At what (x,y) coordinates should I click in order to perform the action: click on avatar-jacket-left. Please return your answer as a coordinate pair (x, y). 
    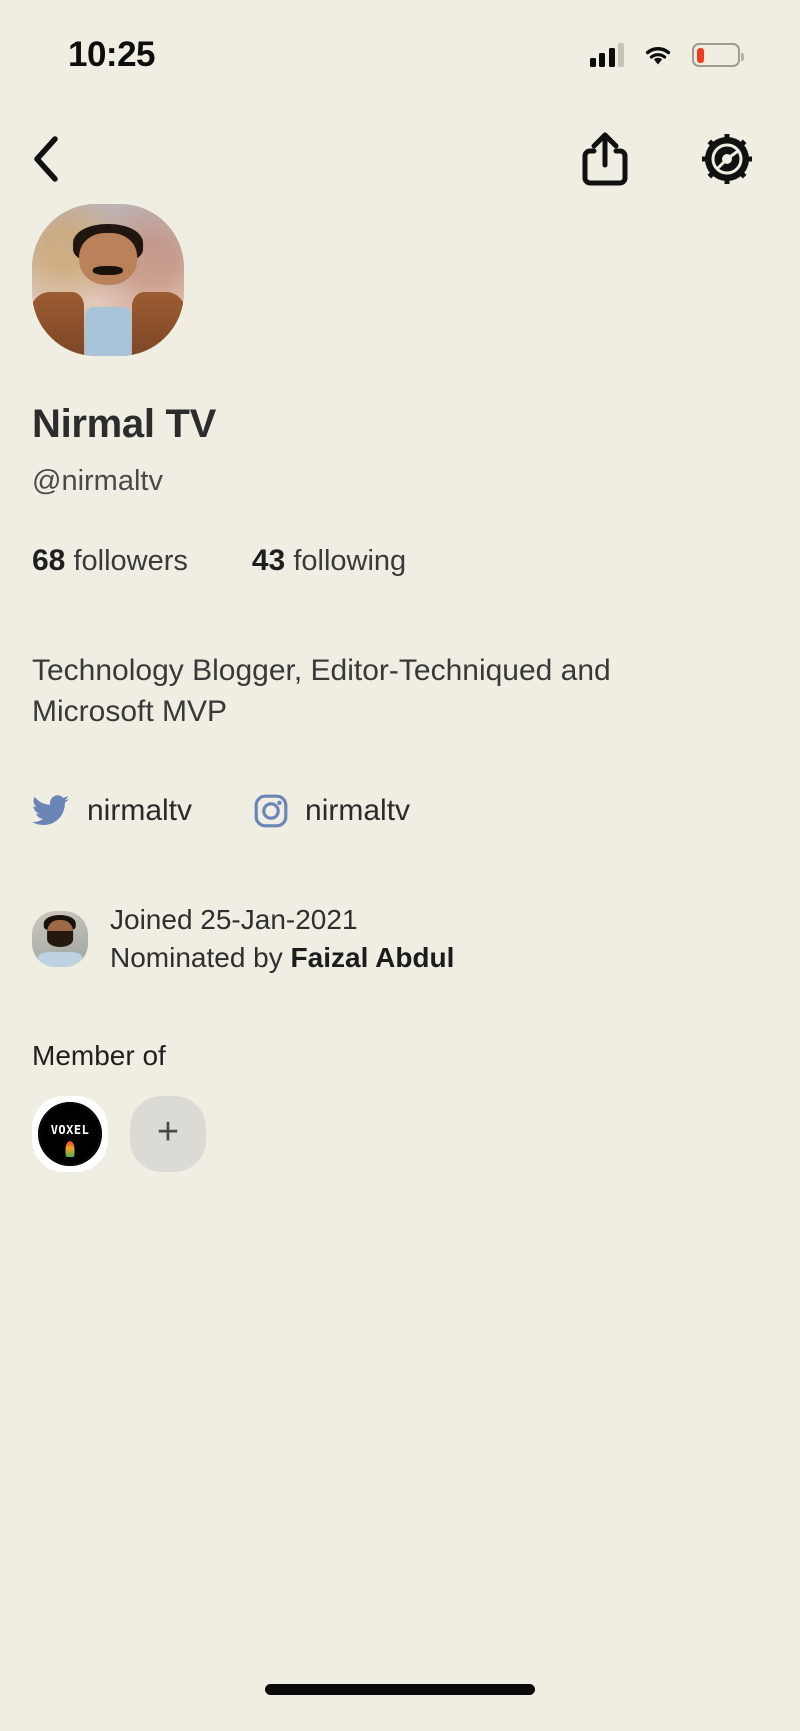
    Looking at the image, I should click on (58, 324).